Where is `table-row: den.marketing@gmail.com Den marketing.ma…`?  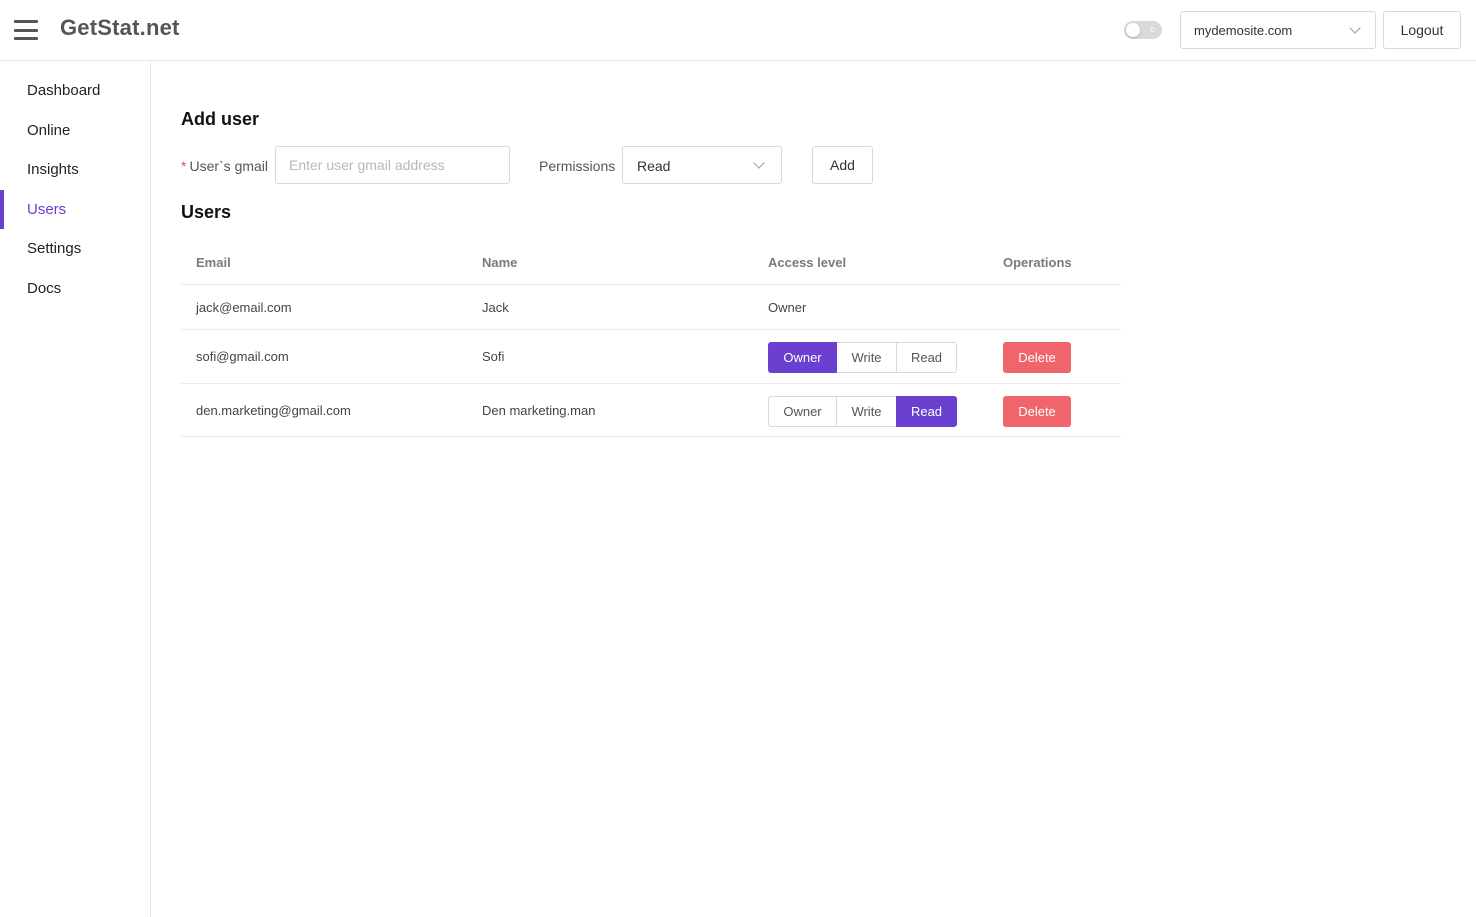 table-row: den.marketing@gmail.com Den marketing.ma… is located at coordinates (651, 410).